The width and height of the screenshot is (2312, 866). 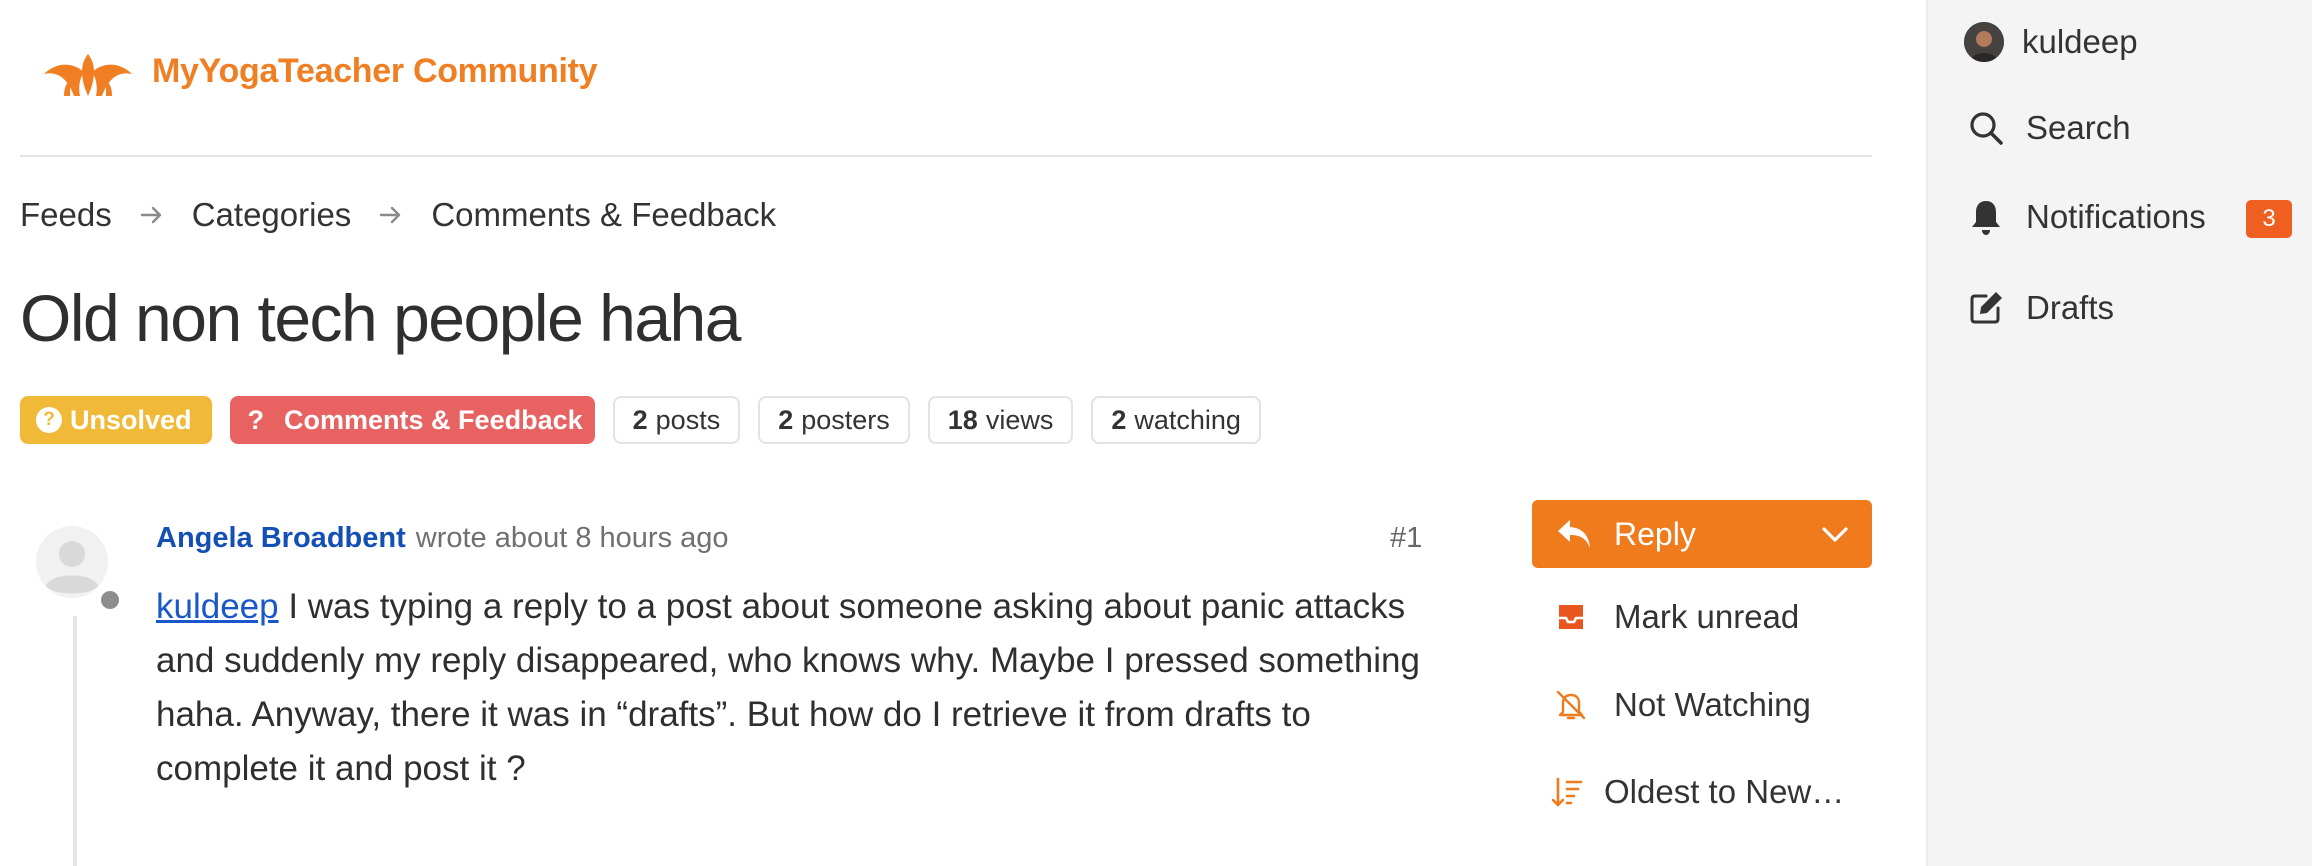 I want to click on stat-label: watching, so click(x=1187, y=419).